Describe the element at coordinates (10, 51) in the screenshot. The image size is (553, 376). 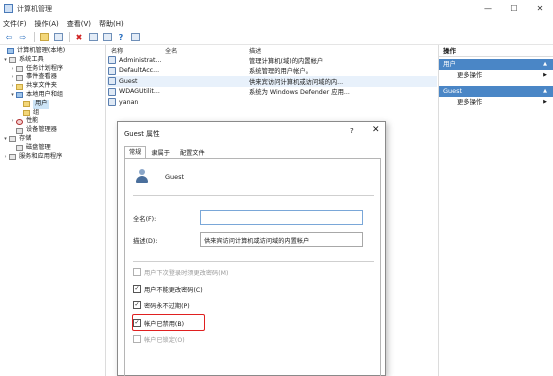
I see `computer-icon` at that location.